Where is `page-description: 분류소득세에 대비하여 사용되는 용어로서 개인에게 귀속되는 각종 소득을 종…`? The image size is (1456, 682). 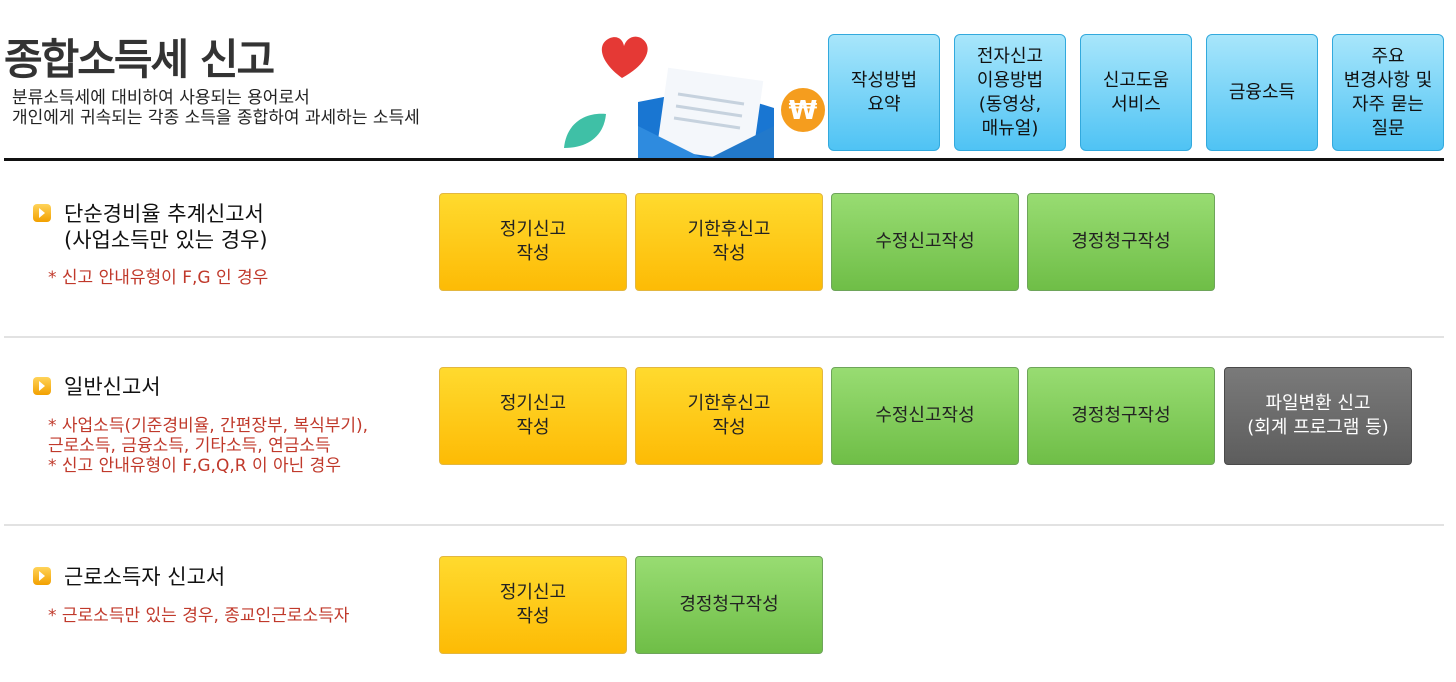 page-description: 분류소득세에 대비하여 사용되는 용어로서 개인에게 귀속되는 각종 소득을 종… is located at coordinates (216, 108).